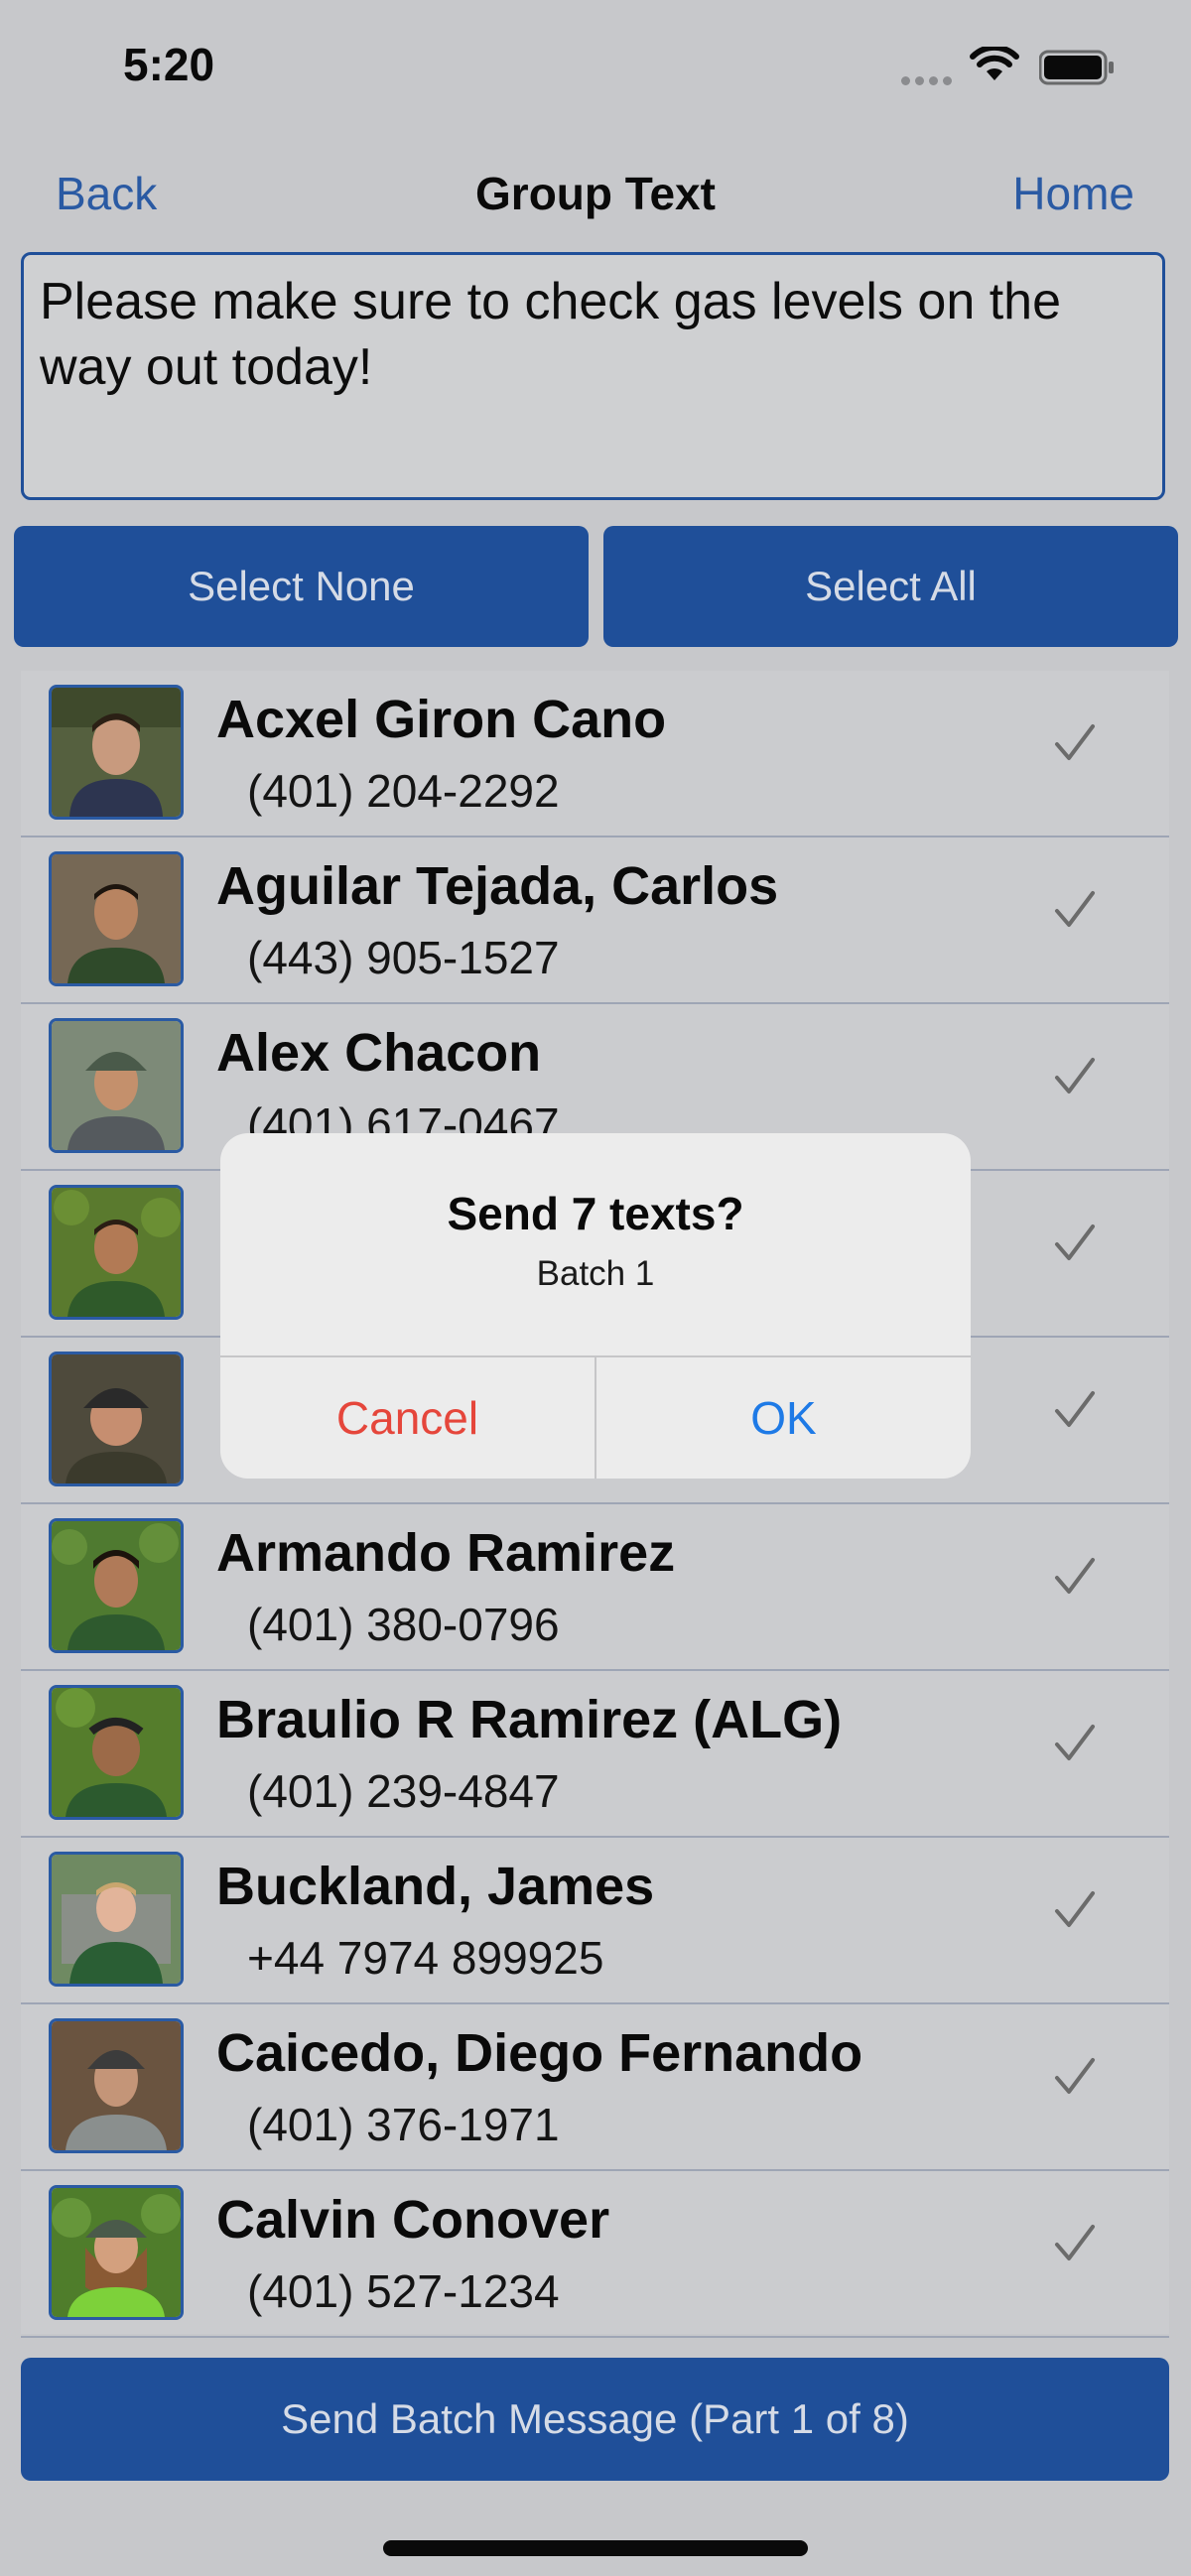 Image resolution: width=1191 pixels, height=2576 pixels. I want to click on contact-name: Alex Chacon, so click(379, 1053).